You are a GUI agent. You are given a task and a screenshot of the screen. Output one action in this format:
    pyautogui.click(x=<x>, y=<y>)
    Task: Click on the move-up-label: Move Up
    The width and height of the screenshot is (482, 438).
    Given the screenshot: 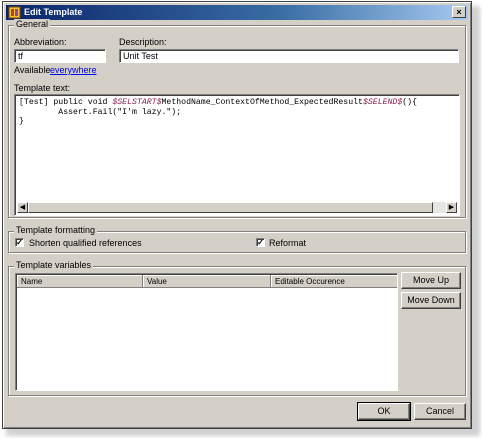 What is the action you would take?
    pyautogui.click(x=430, y=280)
    